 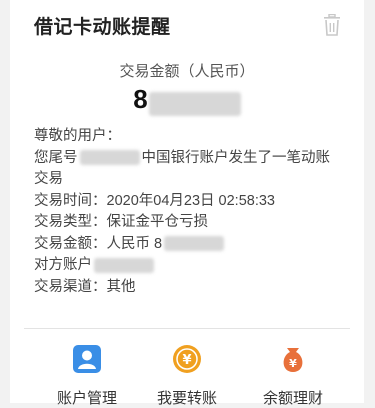 I want to click on account-manage-icon, so click(x=87, y=359).